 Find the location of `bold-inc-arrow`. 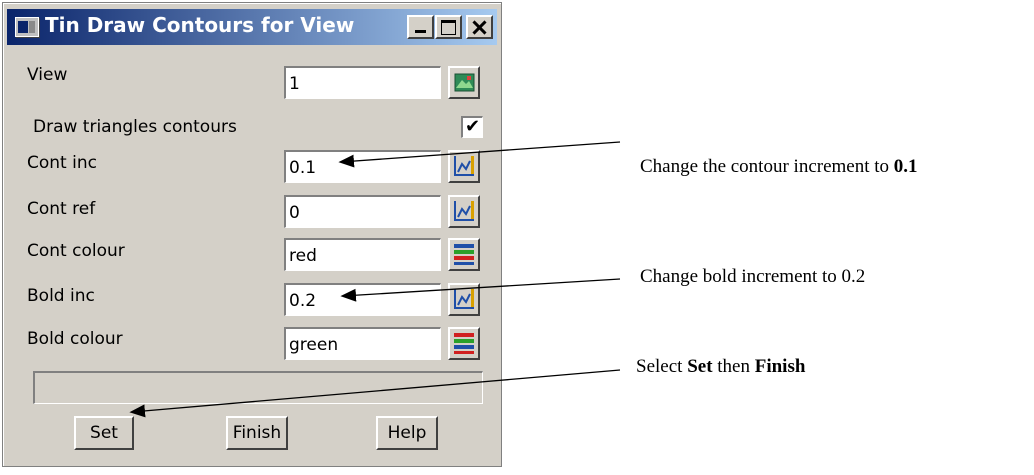

bold-inc-arrow is located at coordinates (480, 290).